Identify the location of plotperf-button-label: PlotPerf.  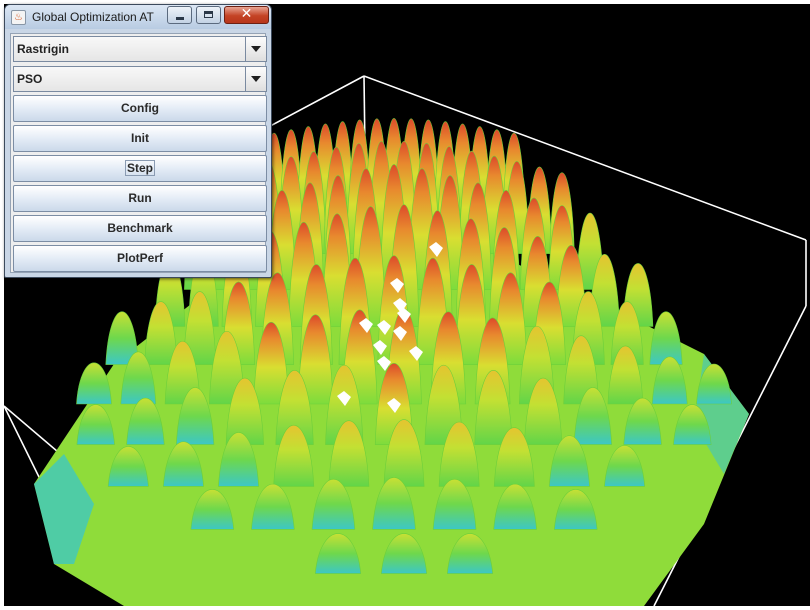
(139, 258).